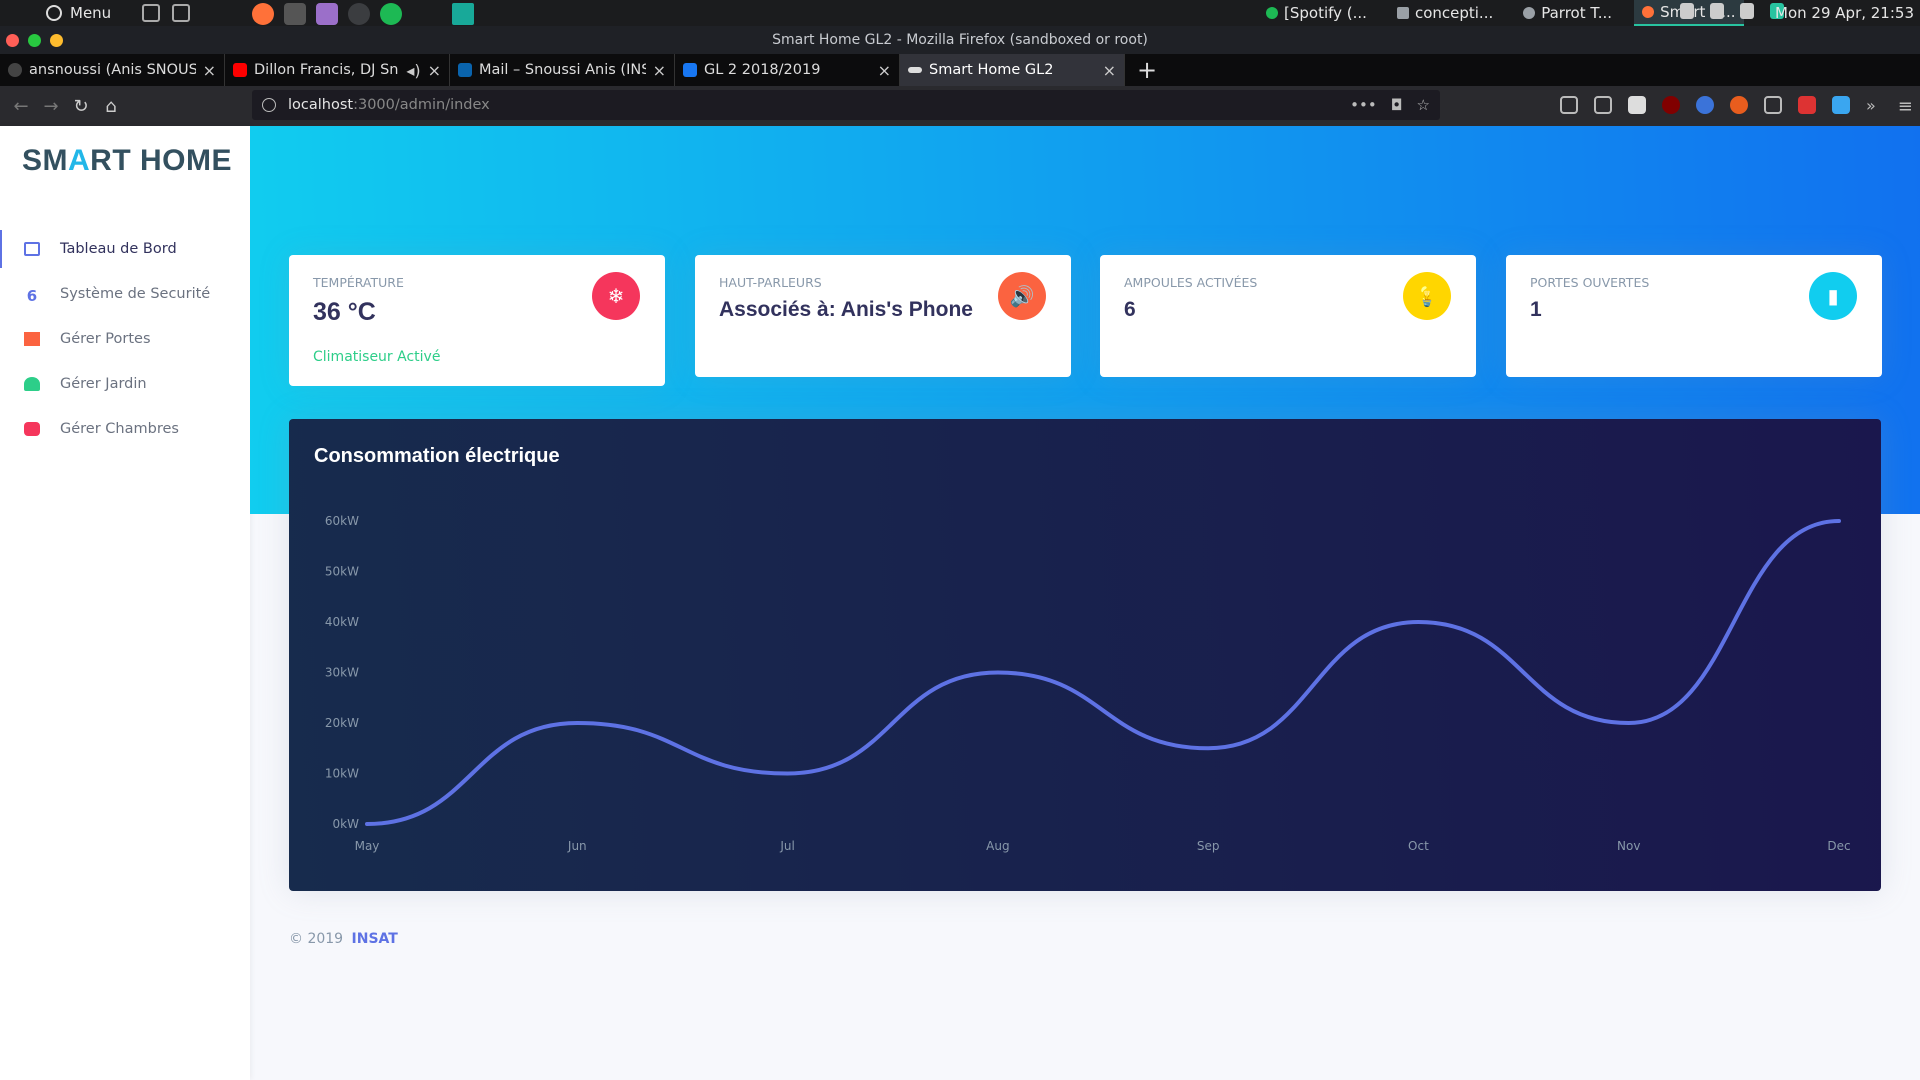 This screenshot has height=1080, width=1920. I want to click on snowflake-icon: ❄, so click(616, 296).